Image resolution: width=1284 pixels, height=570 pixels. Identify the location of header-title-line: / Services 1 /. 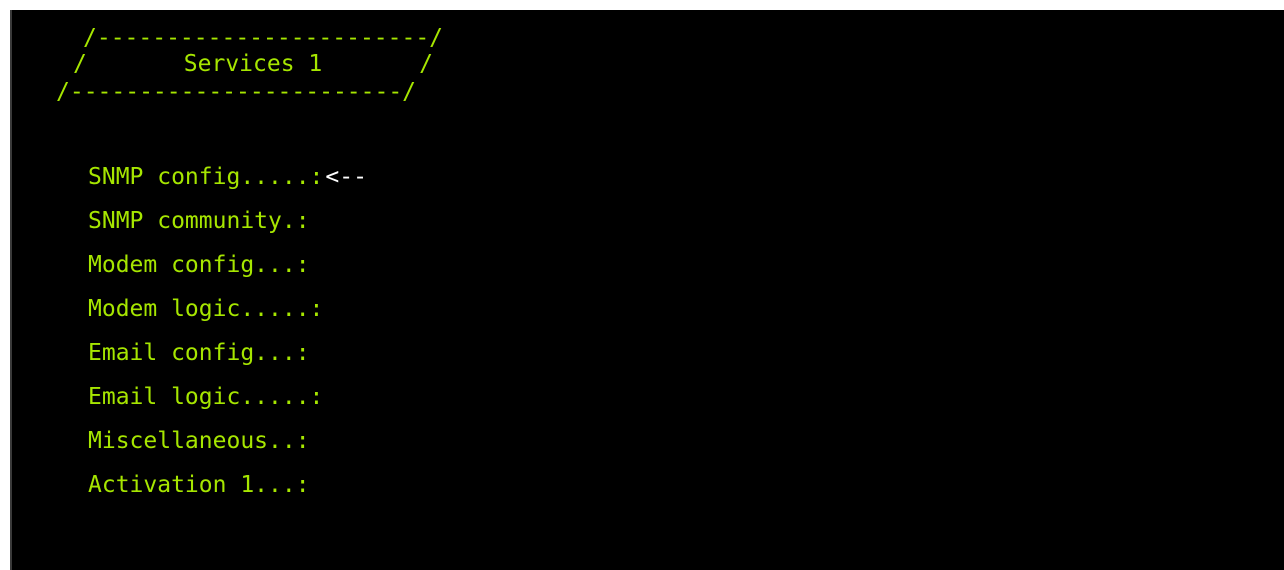
(253, 64).